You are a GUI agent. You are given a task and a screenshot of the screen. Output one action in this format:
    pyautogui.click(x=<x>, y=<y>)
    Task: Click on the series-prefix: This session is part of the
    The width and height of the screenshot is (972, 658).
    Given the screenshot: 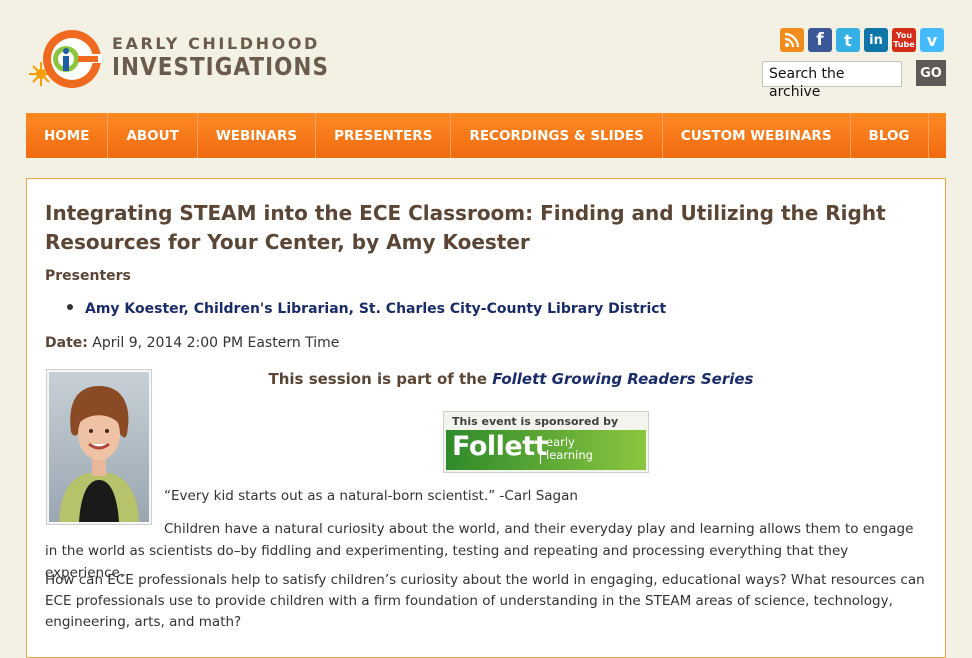 What is the action you would take?
    pyautogui.click(x=380, y=379)
    